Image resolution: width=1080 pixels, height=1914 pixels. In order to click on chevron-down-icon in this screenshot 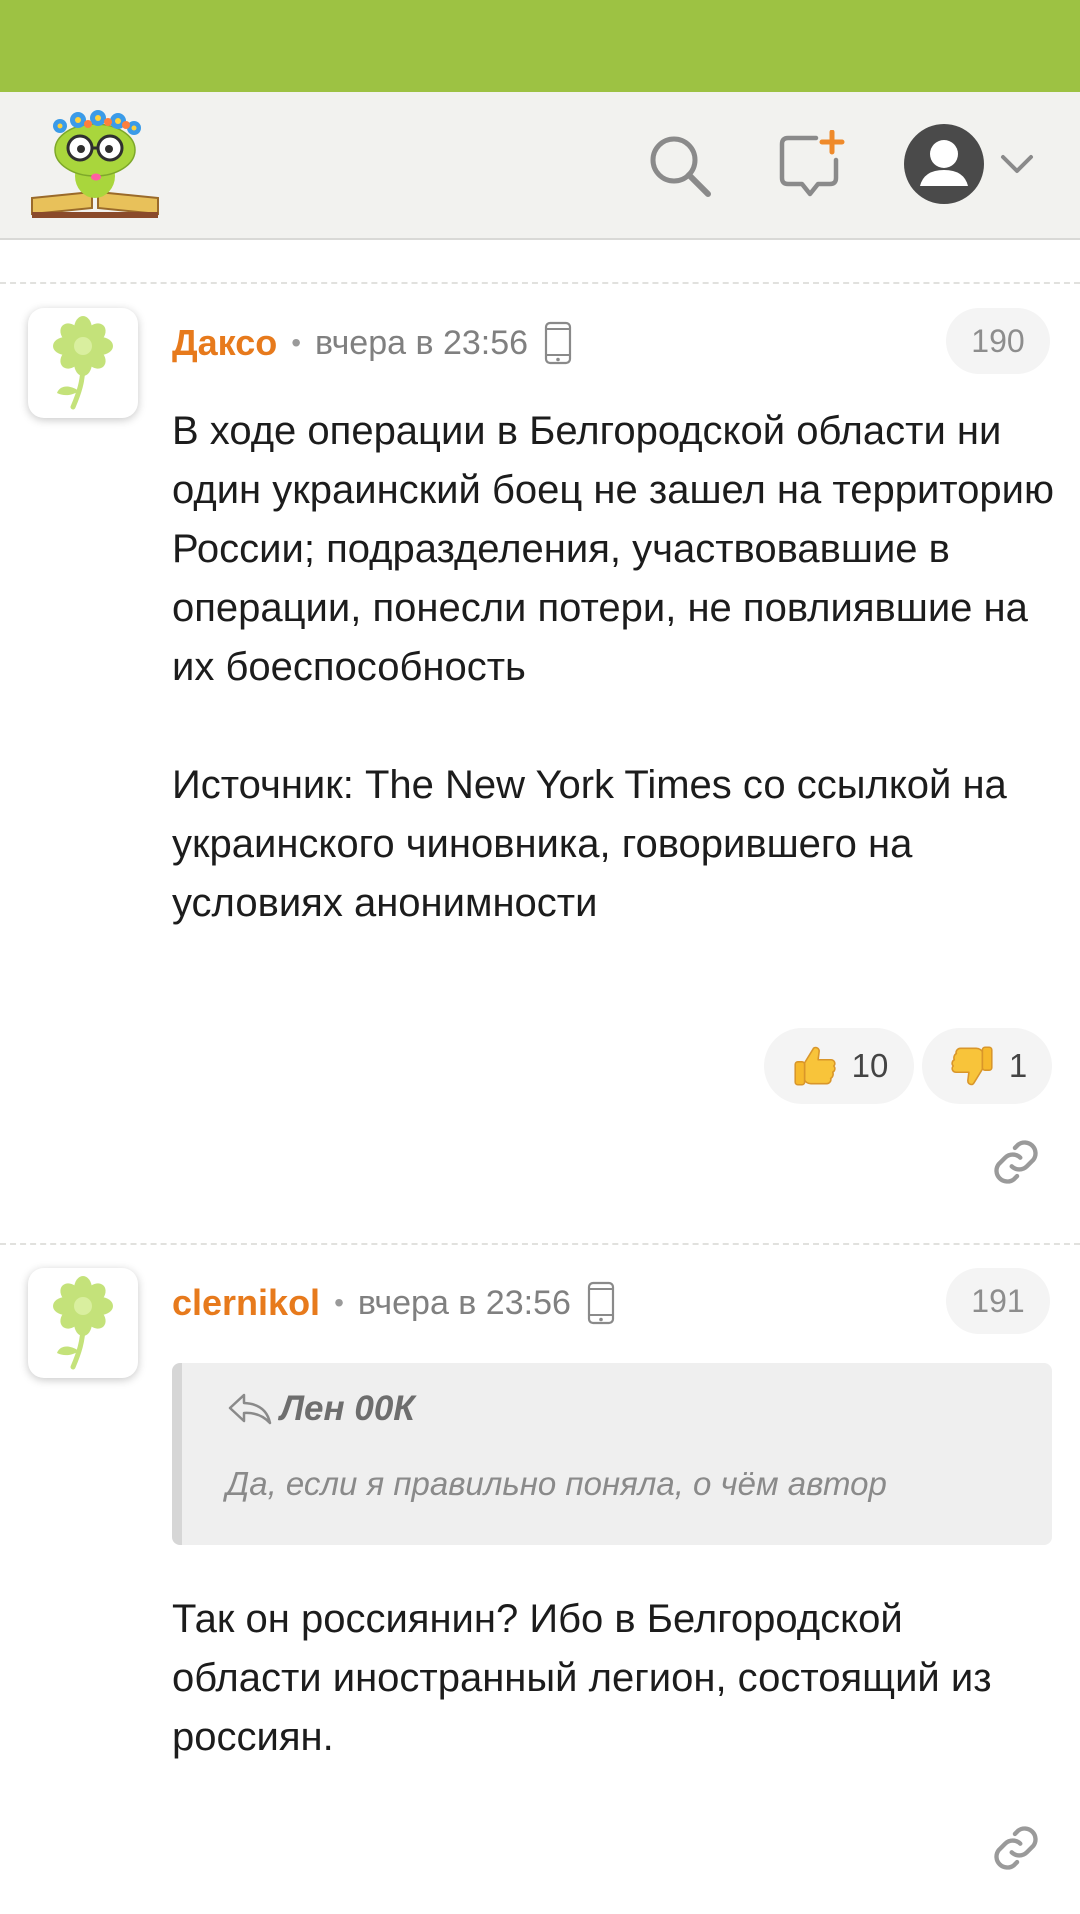, I will do `click(1017, 166)`.